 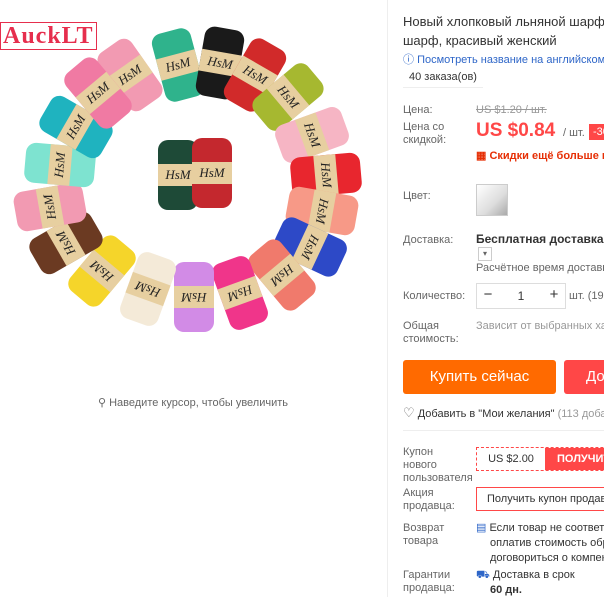 What do you see at coordinates (431, 332) in the screenshot?
I see `total-label: Общая стоимость:` at bounding box center [431, 332].